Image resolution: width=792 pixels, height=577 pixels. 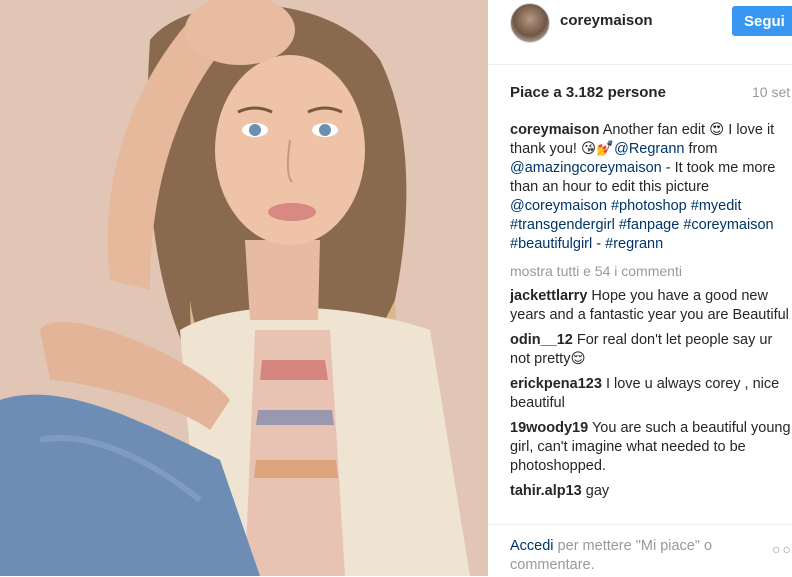 What do you see at coordinates (541, 340) in the screenshot?
I see `comment-username: odin__12` at bounding box center [541, 340].